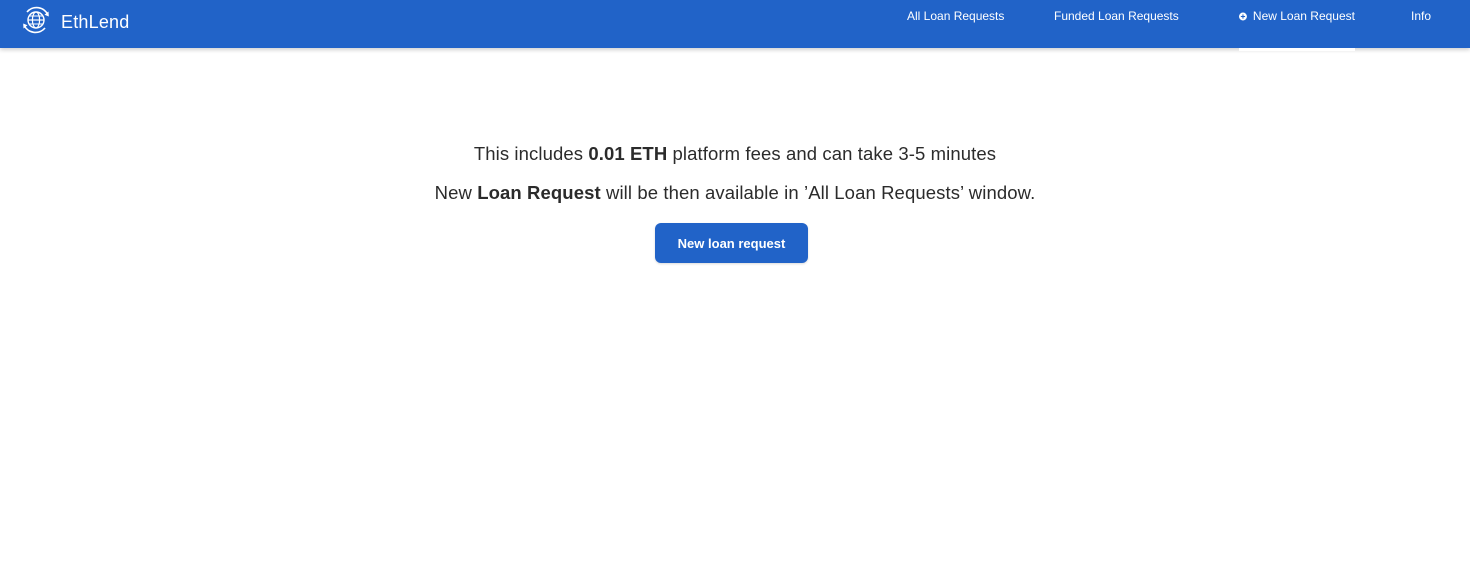 Image resolution: width=1470 pixels, height=579 pixels. I want to click on fee-notice-prefix: This includes, so click(531, 153).